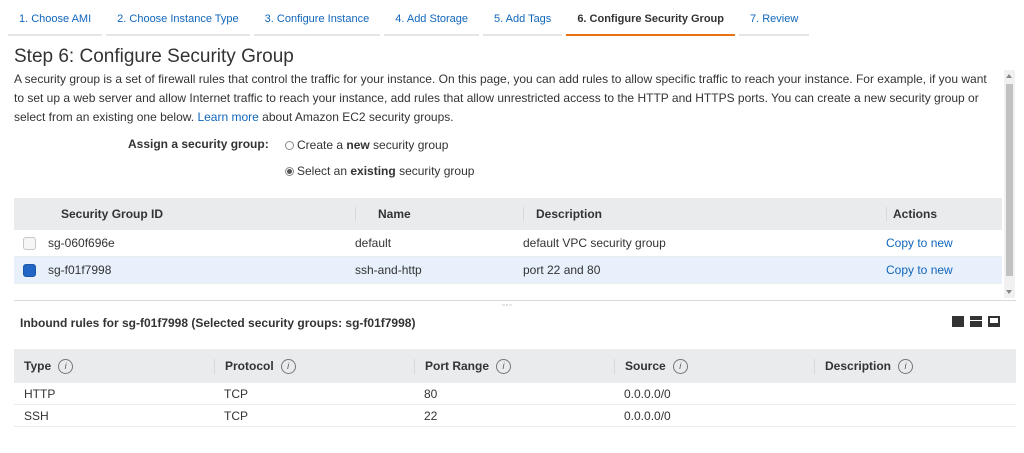  What do you see at coordinates (373, 145) in the screenshot?
I see `radio-create-new-label: Create a new security group` at bounding box center [373, 145].